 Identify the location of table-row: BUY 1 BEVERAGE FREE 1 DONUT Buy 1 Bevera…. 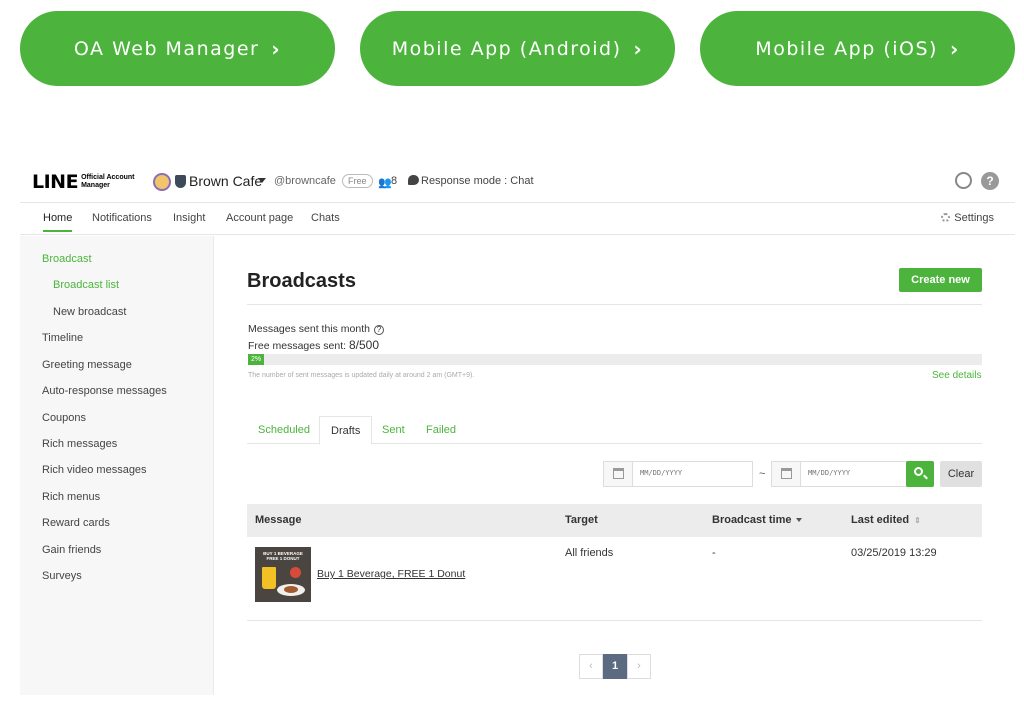
(614, 579).